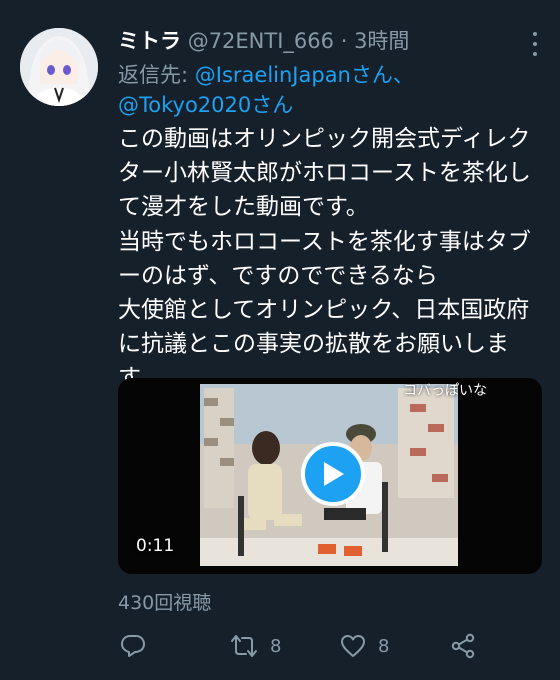  Describe the element at coordinates (278, 275) in the screenshot. I see `tweet-body-line: ーのはず、ですのでできるなら` at that location.